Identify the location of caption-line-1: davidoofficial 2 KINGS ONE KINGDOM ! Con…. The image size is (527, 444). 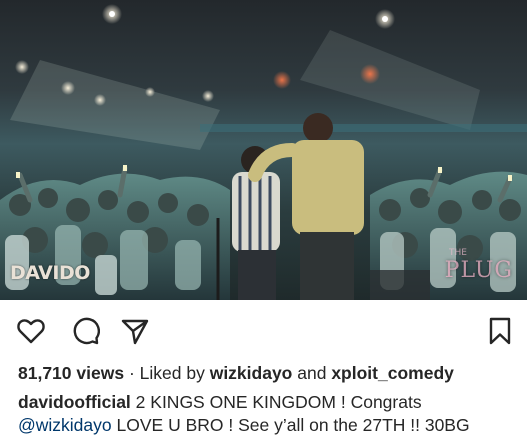
(267, 402).